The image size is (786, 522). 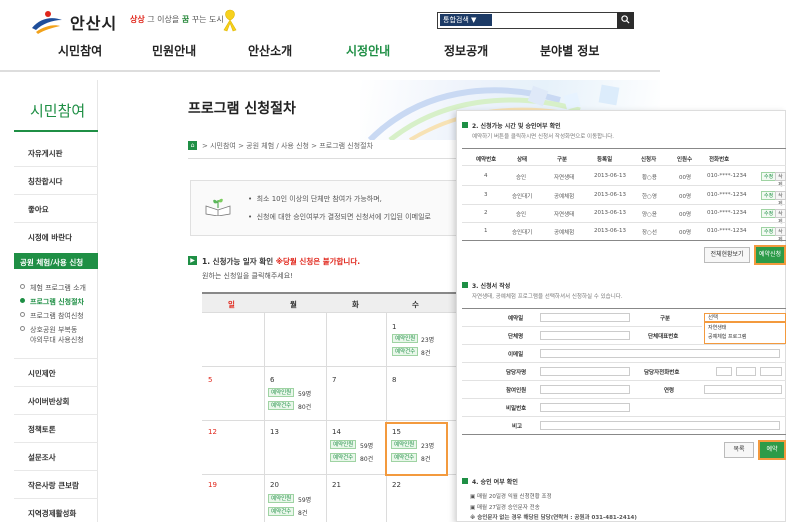 I want to click on reserve-button: 예약신청, so click(x=770, y=255).